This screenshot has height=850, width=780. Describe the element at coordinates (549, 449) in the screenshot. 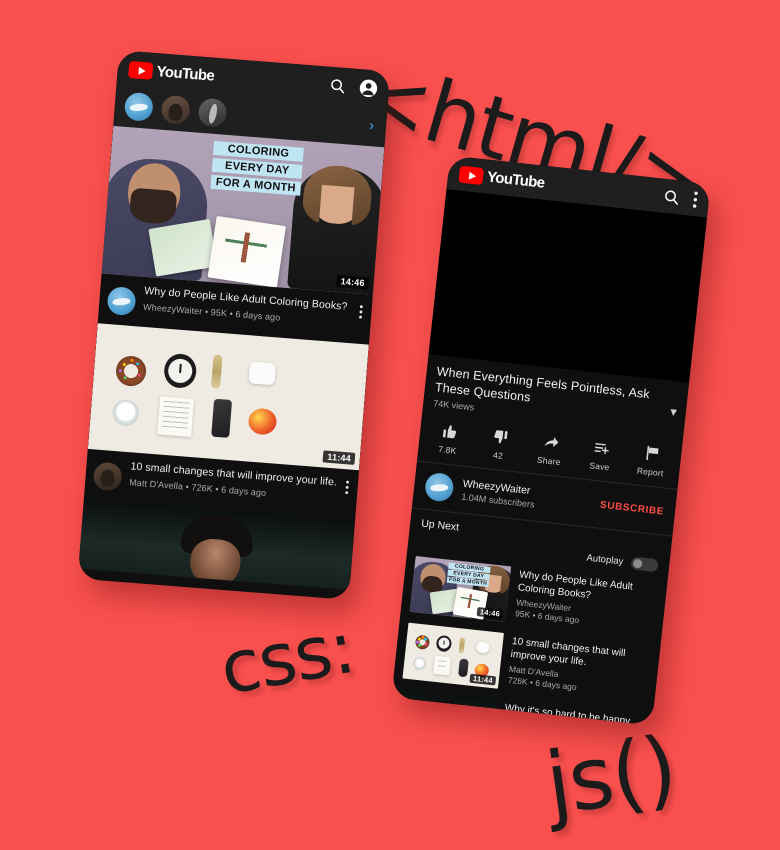

I see `share-button: Share` at that location.